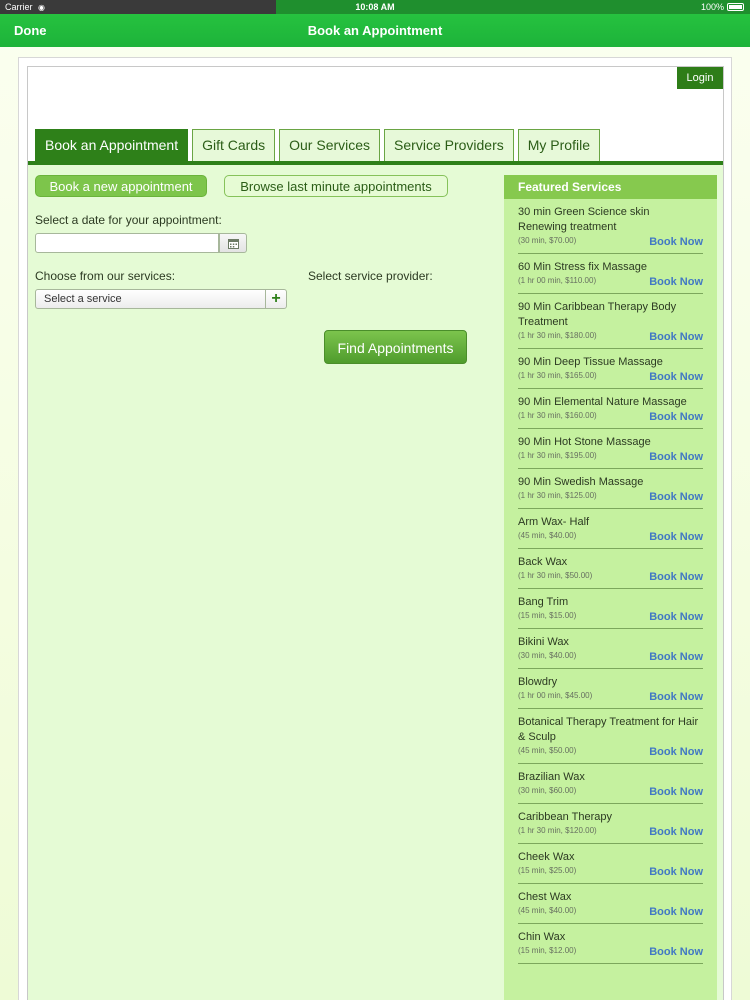 Image resolution: width=750 pixels, height=1000 pixels. I want to click on service-duration-price: (15 min, $15.00), so click(547, 615).